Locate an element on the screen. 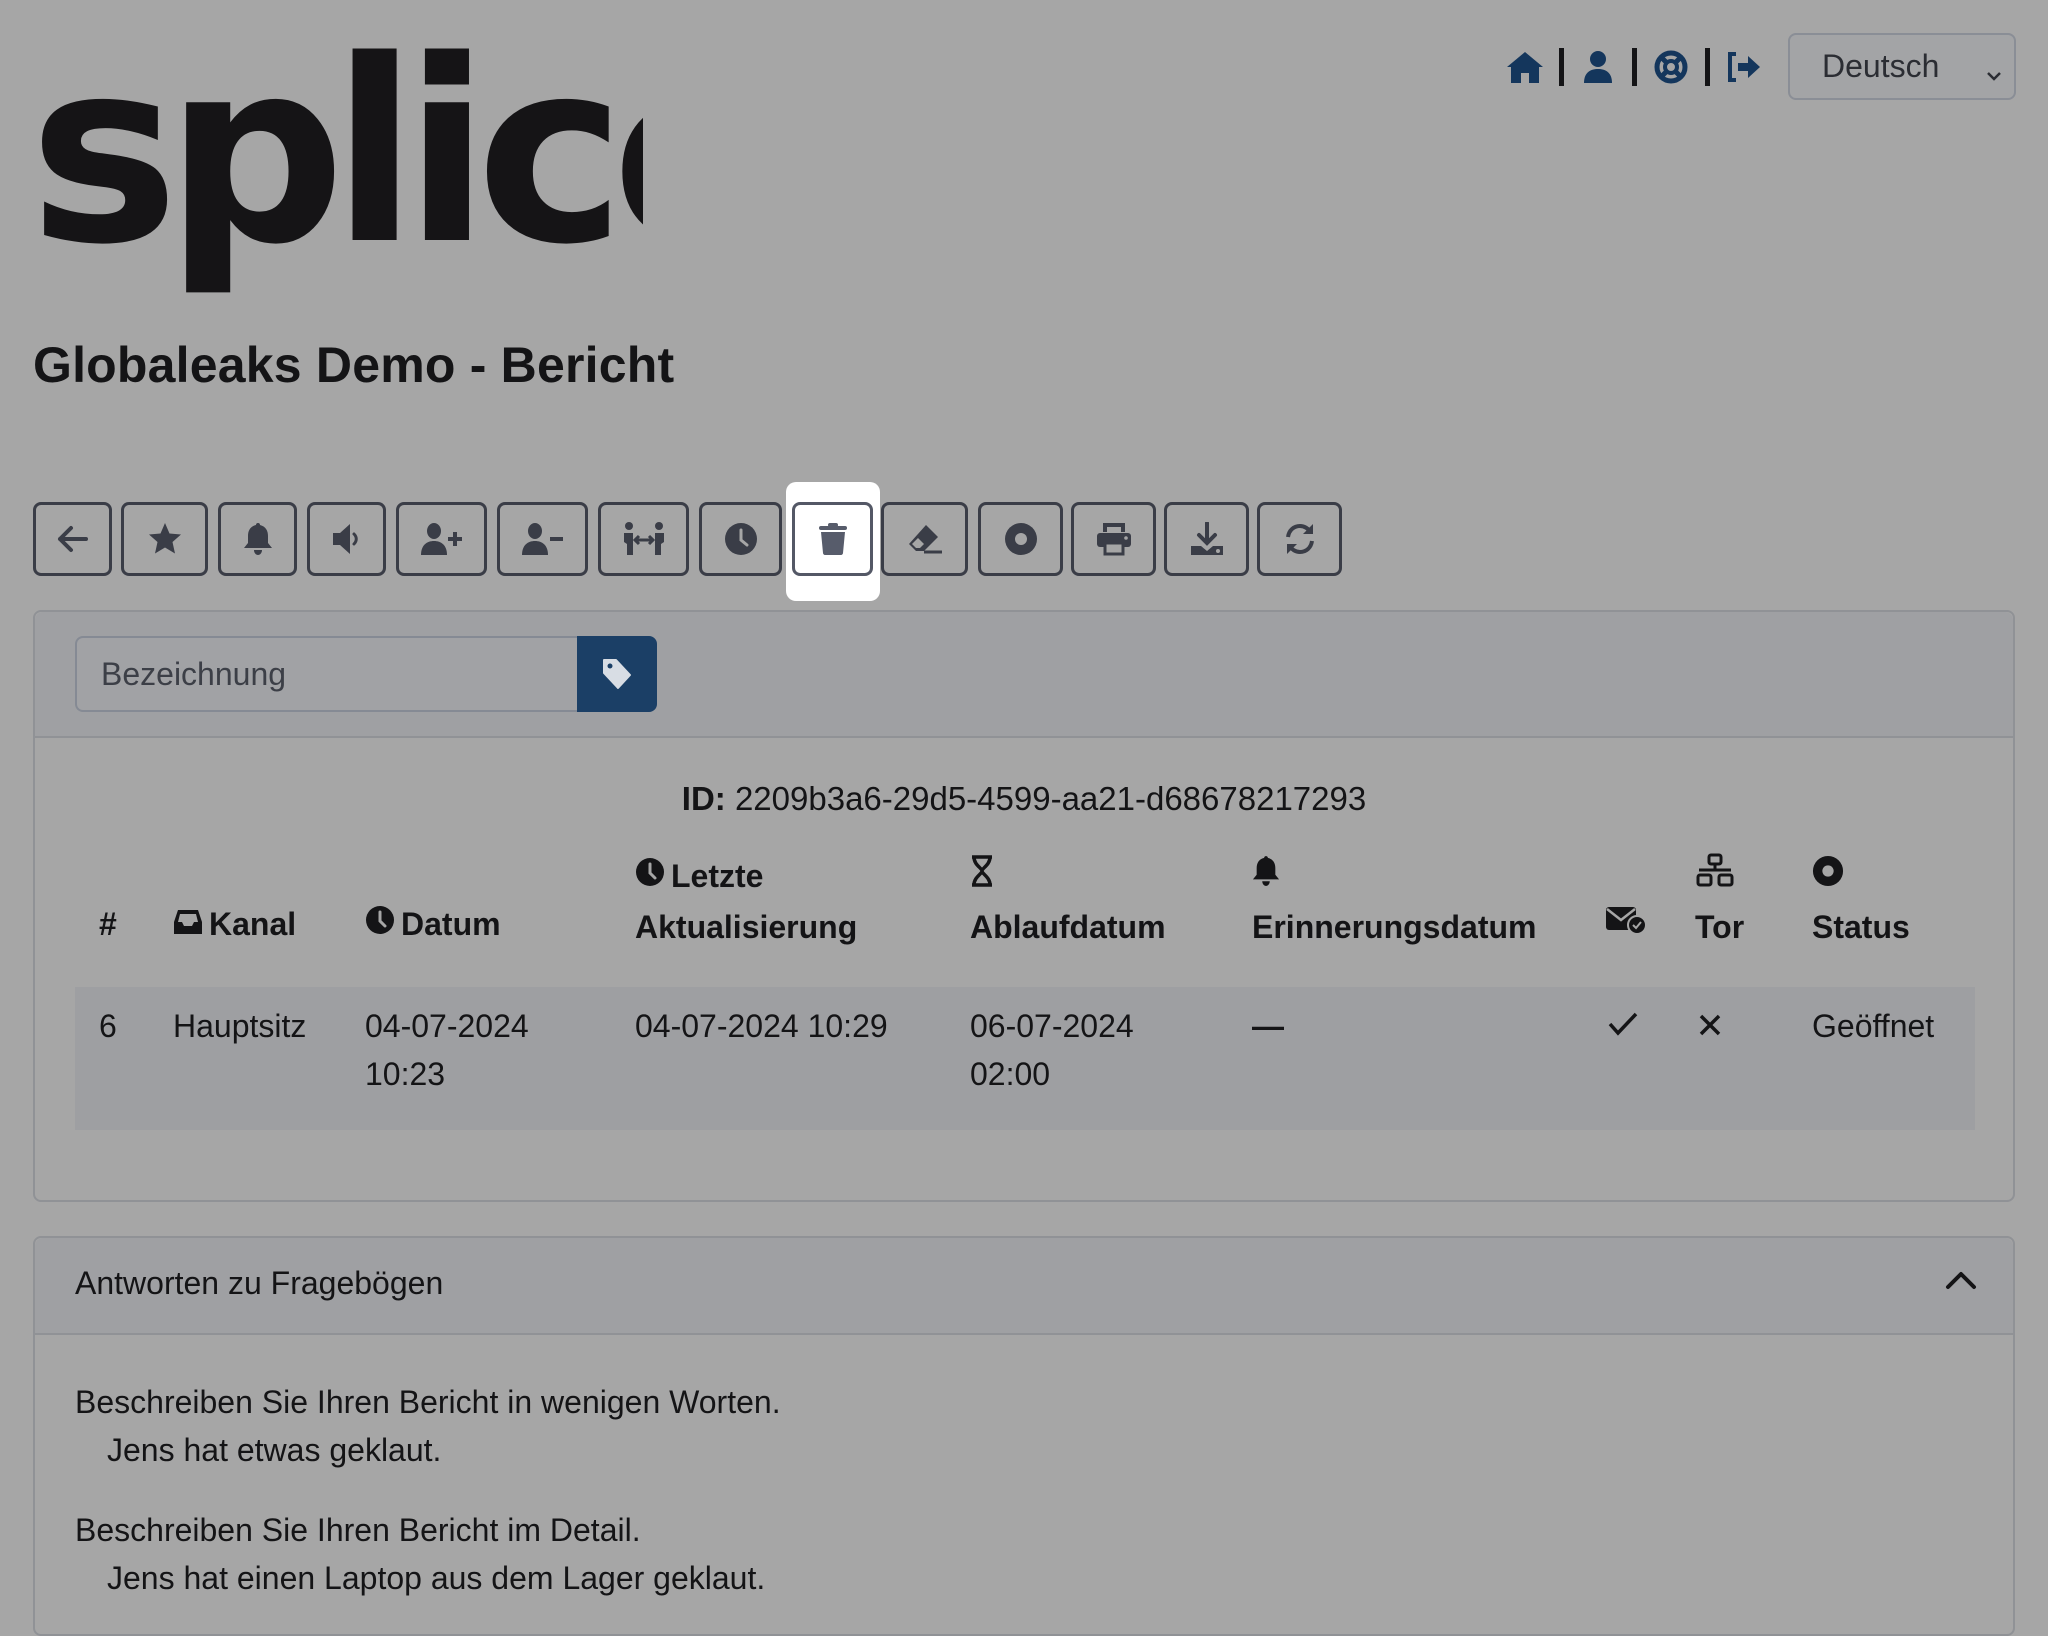  cell-last-update: 04-07-2024 10:29 is located at coordinates (761, 1026).